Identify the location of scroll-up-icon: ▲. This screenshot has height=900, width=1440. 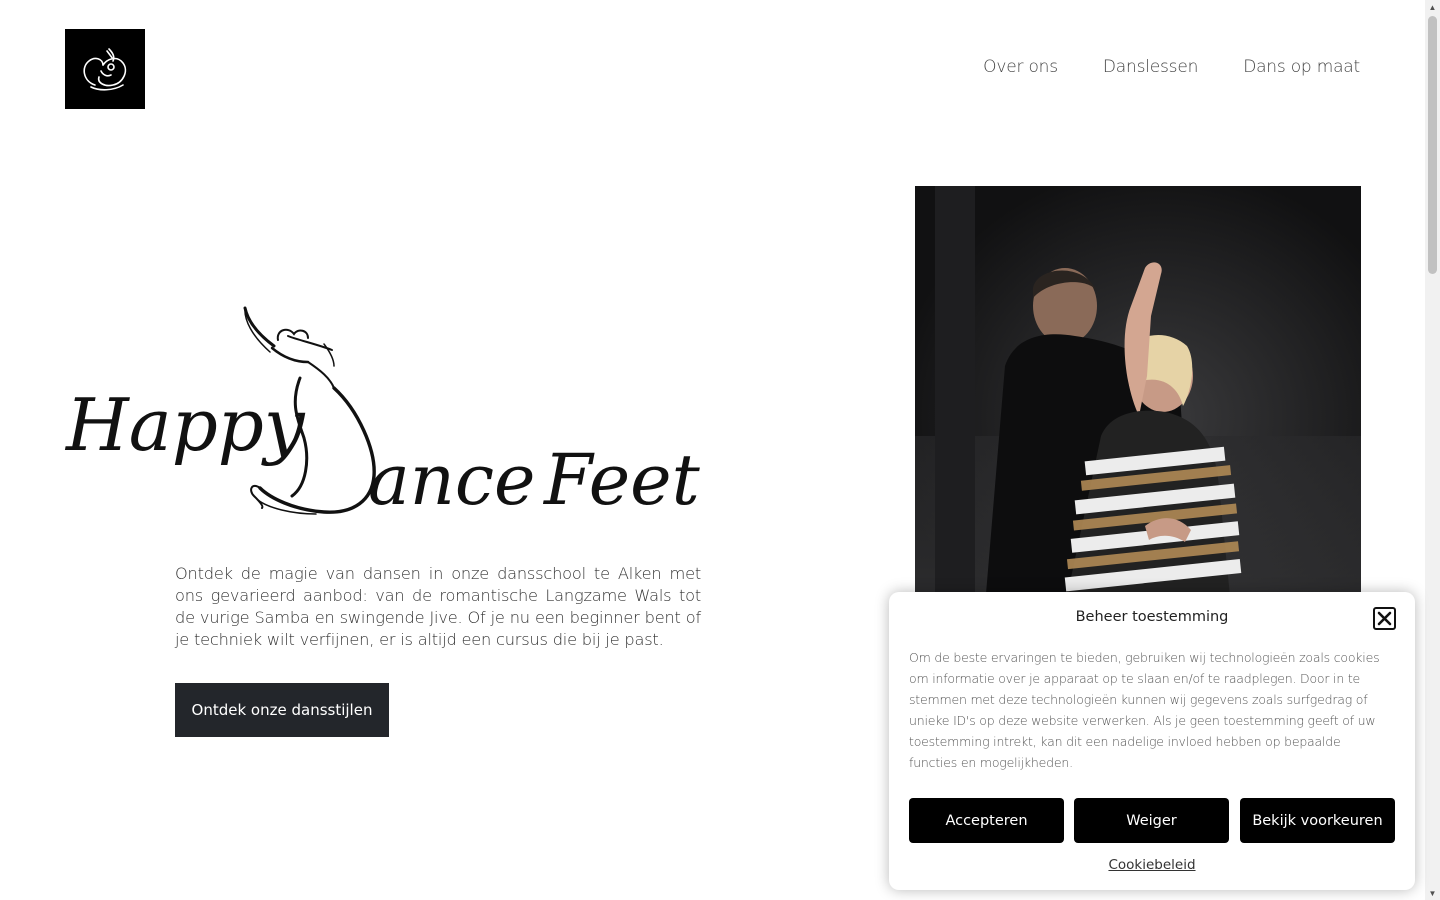
(1432, 7).